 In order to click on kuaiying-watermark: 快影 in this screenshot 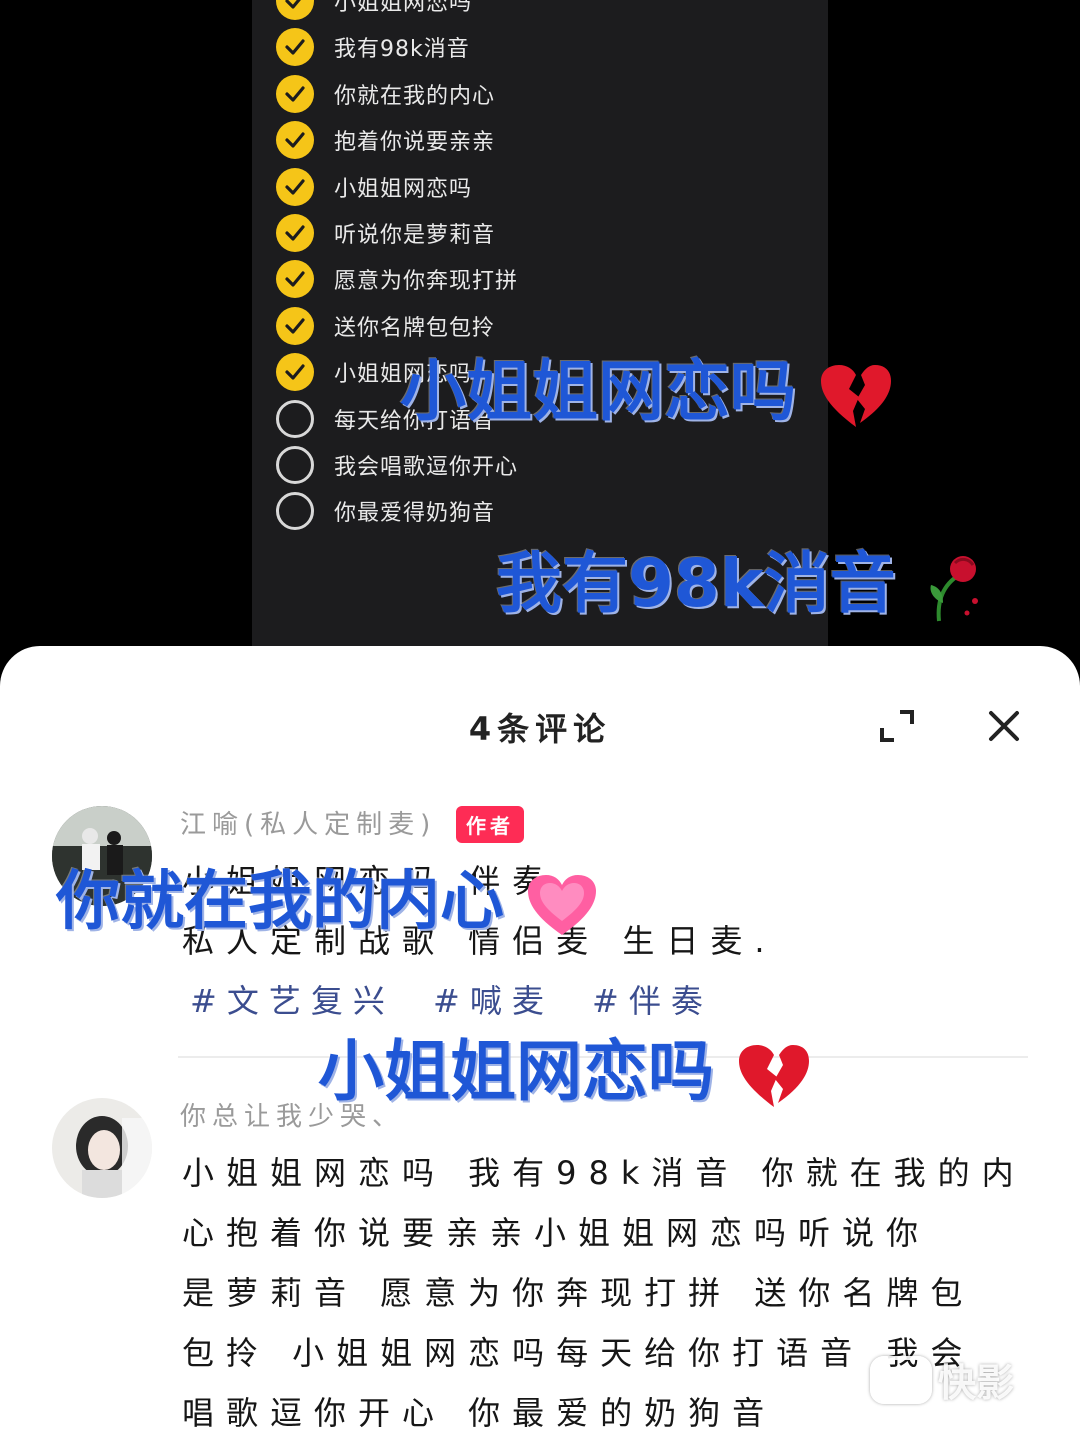, I will do `click(942, 1379)`.